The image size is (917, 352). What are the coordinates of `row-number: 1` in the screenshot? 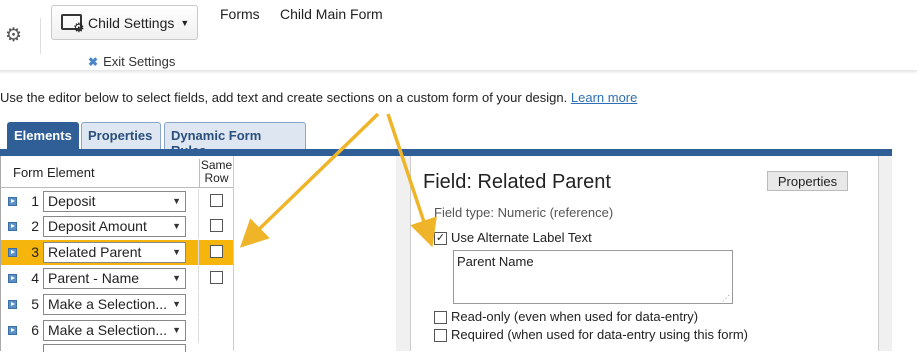 It's located at (35, 201).